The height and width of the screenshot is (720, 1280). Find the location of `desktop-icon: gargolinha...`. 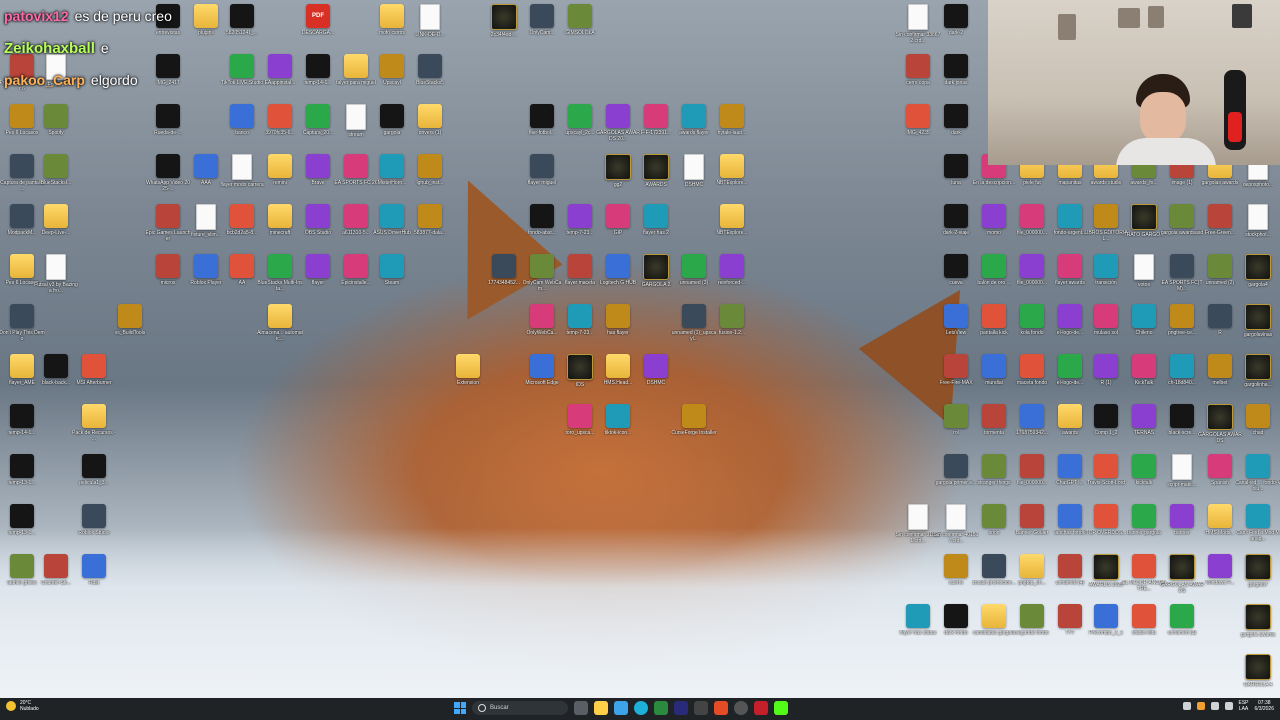

desktop-icon: gargolinha... is located at coordinates (1258, 379).